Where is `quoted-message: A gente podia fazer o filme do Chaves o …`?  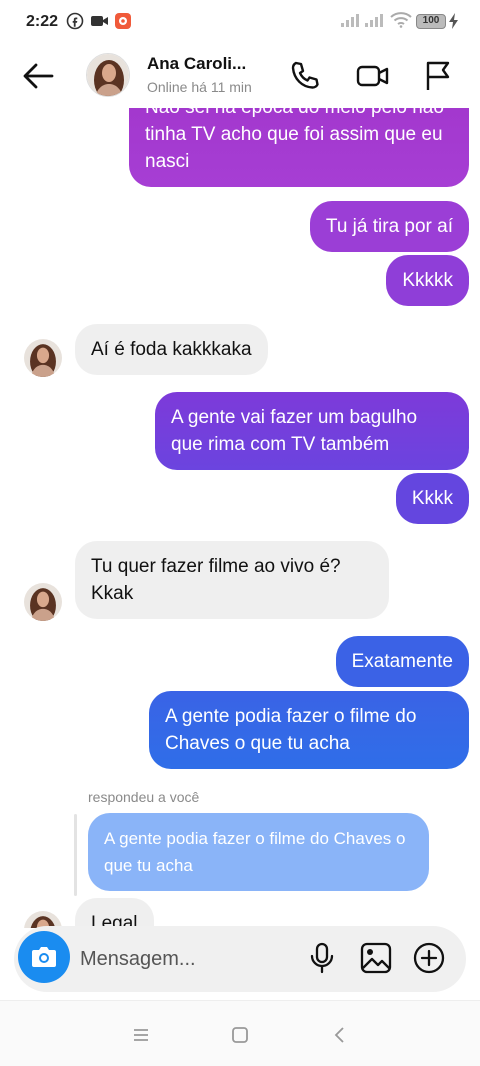
quoted-message: A gente podia fazer o filme do Chaves o … is located at coordinates (258, 852).